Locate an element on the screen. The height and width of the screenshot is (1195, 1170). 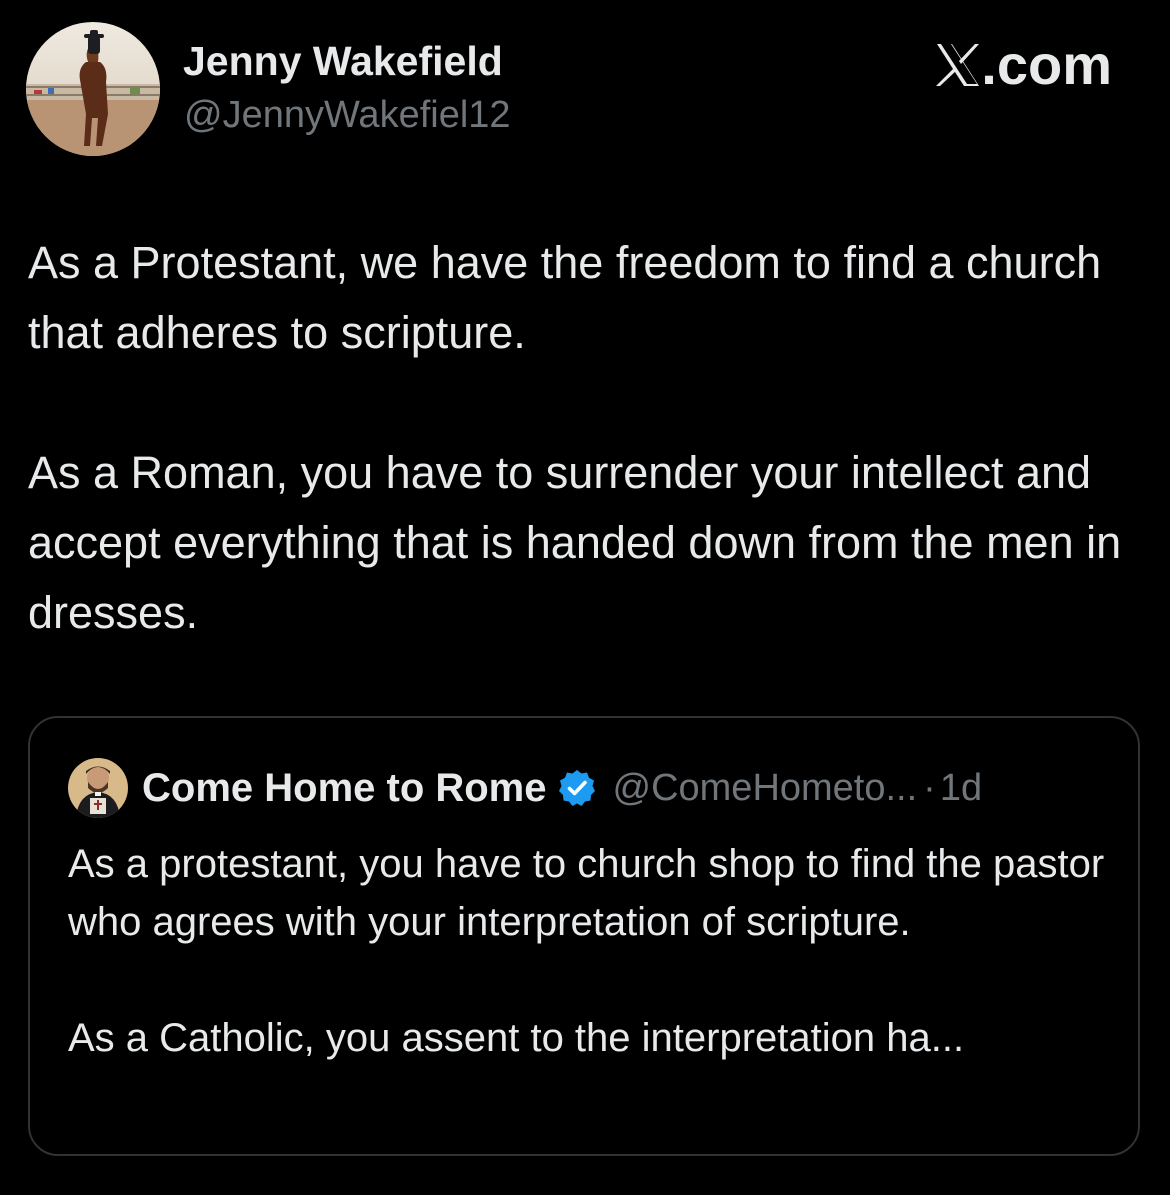
quoted-post-header: Come Home to Rome @ComeHometo... · 1d is located at coordinates (525, 788).